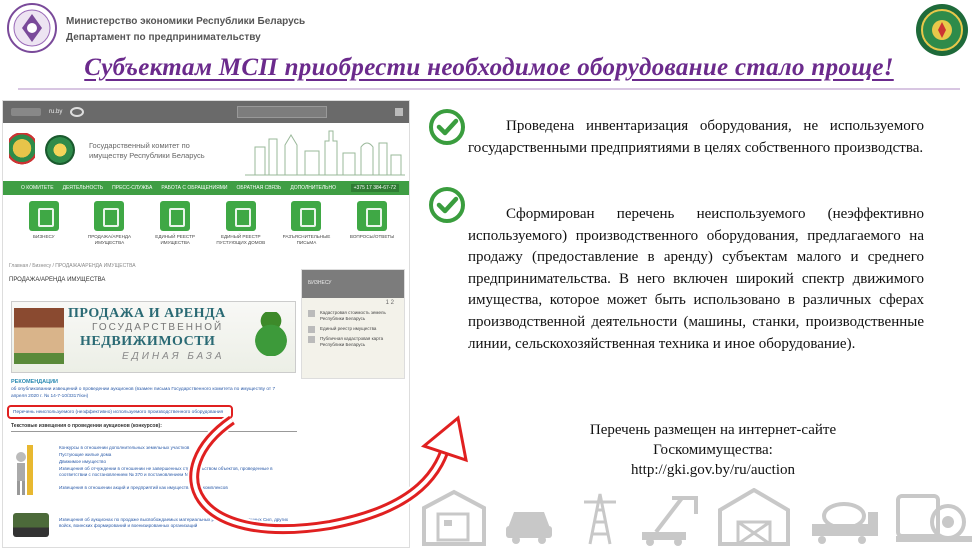 The width and height of the screenshot is (978, 548). What do you see at coordinates (32, 28) in the screenshot?
I see `ministry-emblem-icon` at bounding box center [32, 28].